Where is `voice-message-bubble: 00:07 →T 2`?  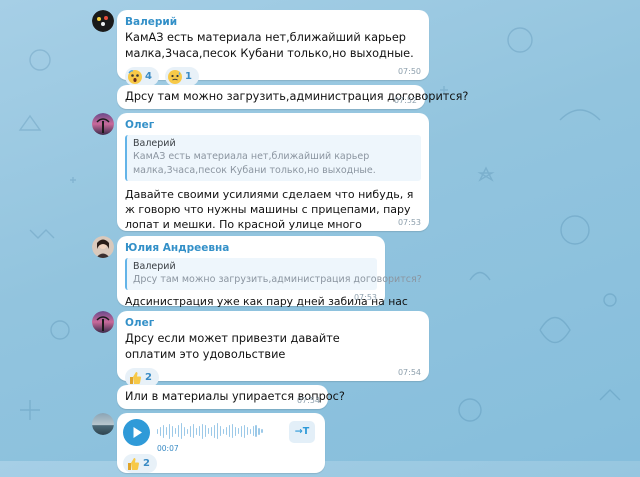 voice-message-bubble: 00:07 →T 2 is located at coordinates (221, 443).